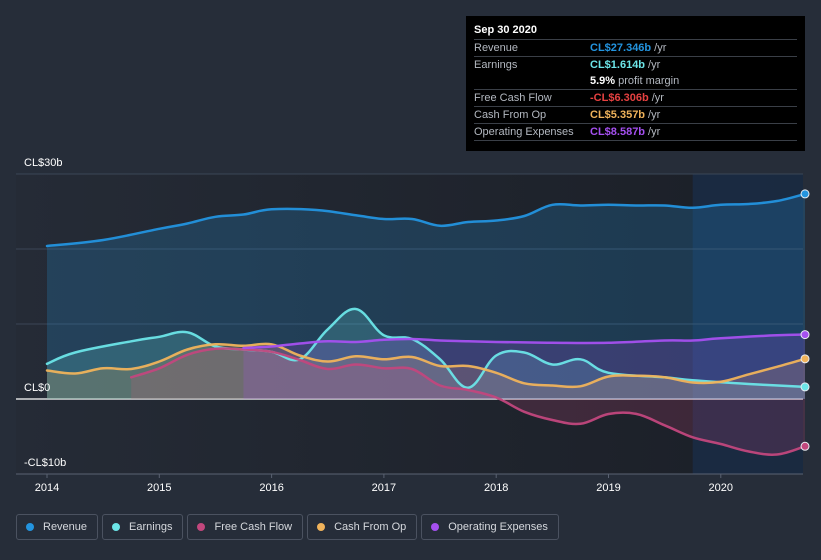 This screenshot has height=560, width=821. I want to click on operating-expenses-area, so click(524, 366).